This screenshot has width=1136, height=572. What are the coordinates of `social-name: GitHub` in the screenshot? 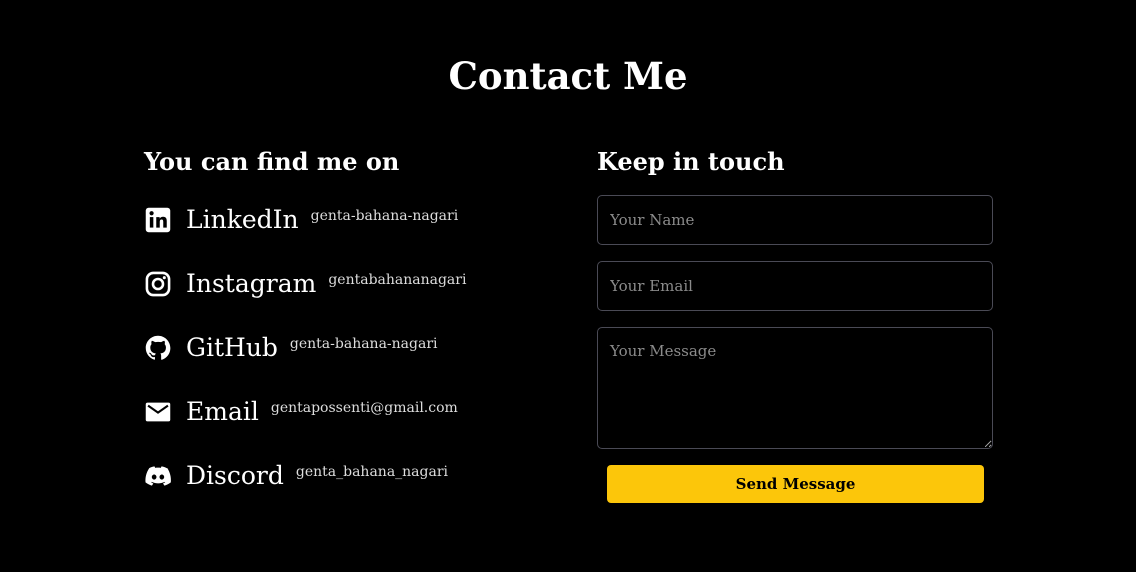 It's located at (232, 347).